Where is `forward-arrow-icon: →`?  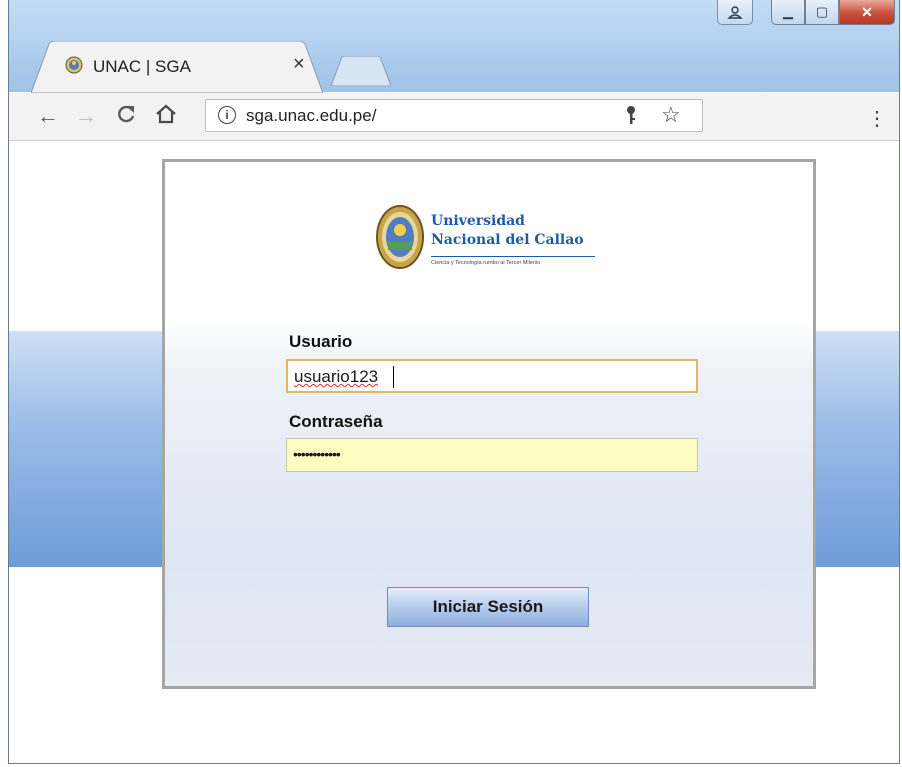 forward-arrow-icon: → is located at coordinates (86, 116).